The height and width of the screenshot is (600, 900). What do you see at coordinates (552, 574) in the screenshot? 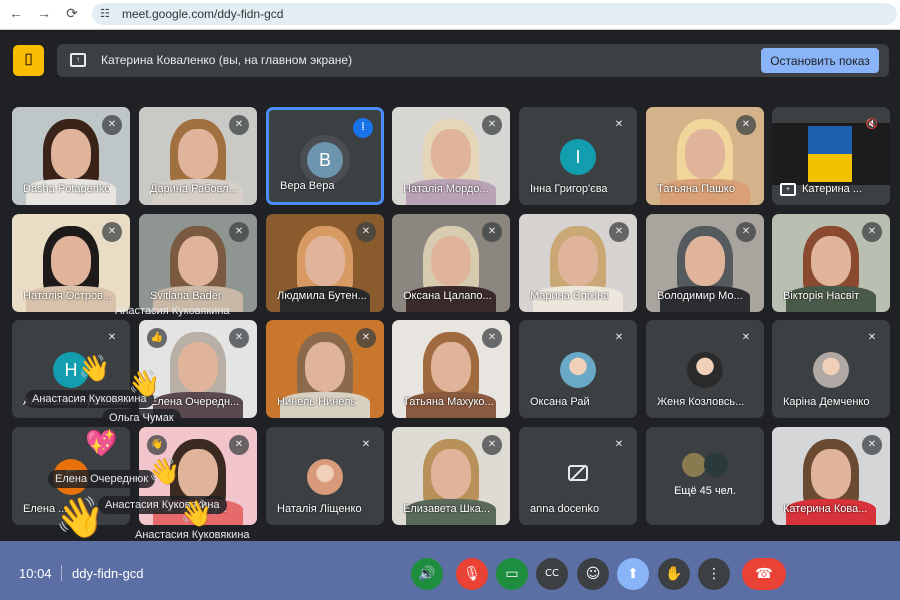
I see `captions-button: CC` at bounding box center [552, 574].